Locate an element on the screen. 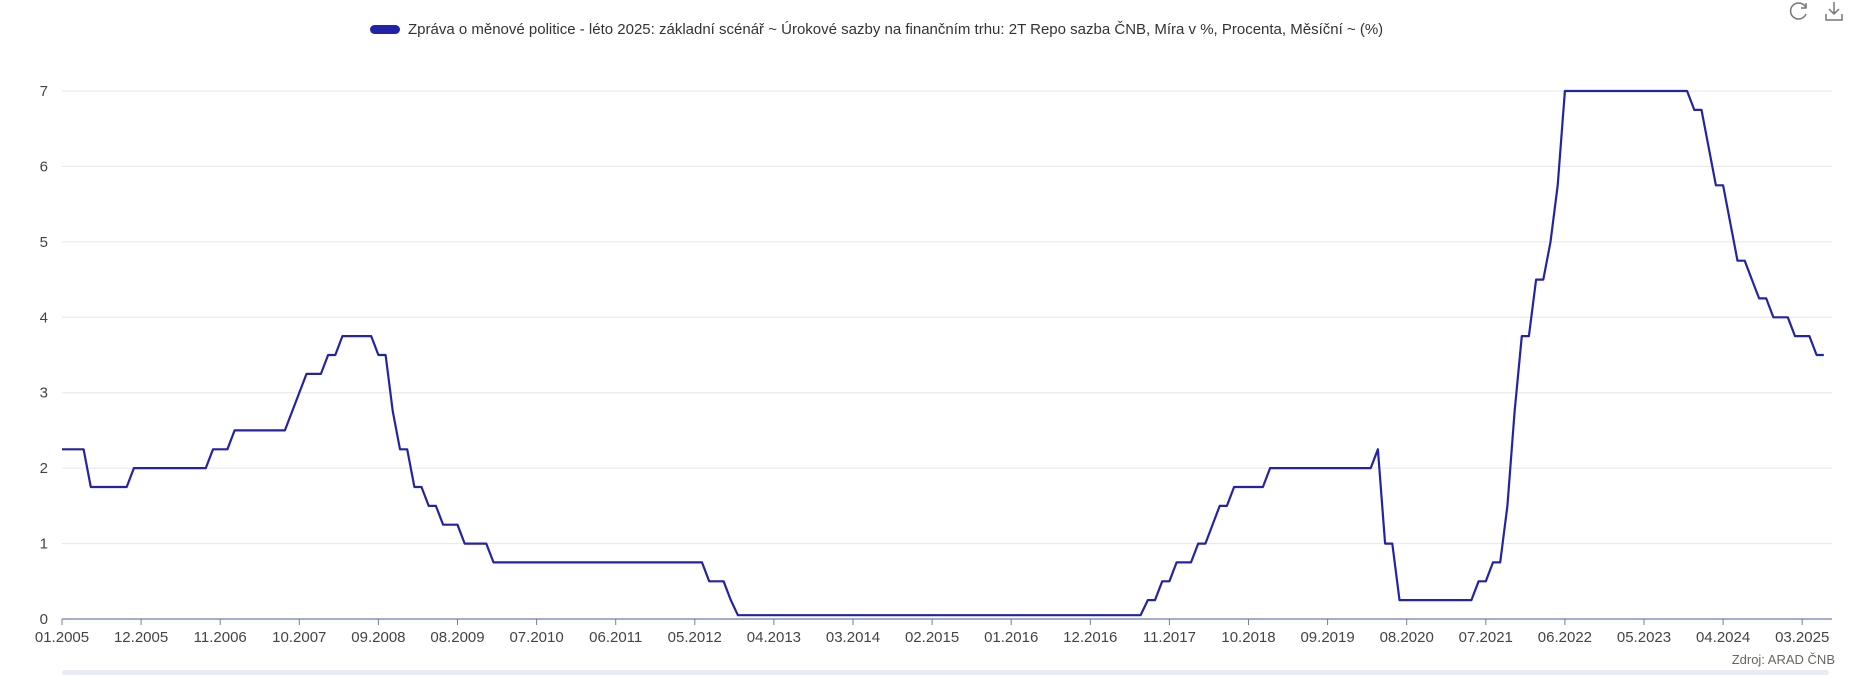 This screenshot has width=1849, height=677. x-tick-label: 10.2007 is located at coordinates (299, 637).